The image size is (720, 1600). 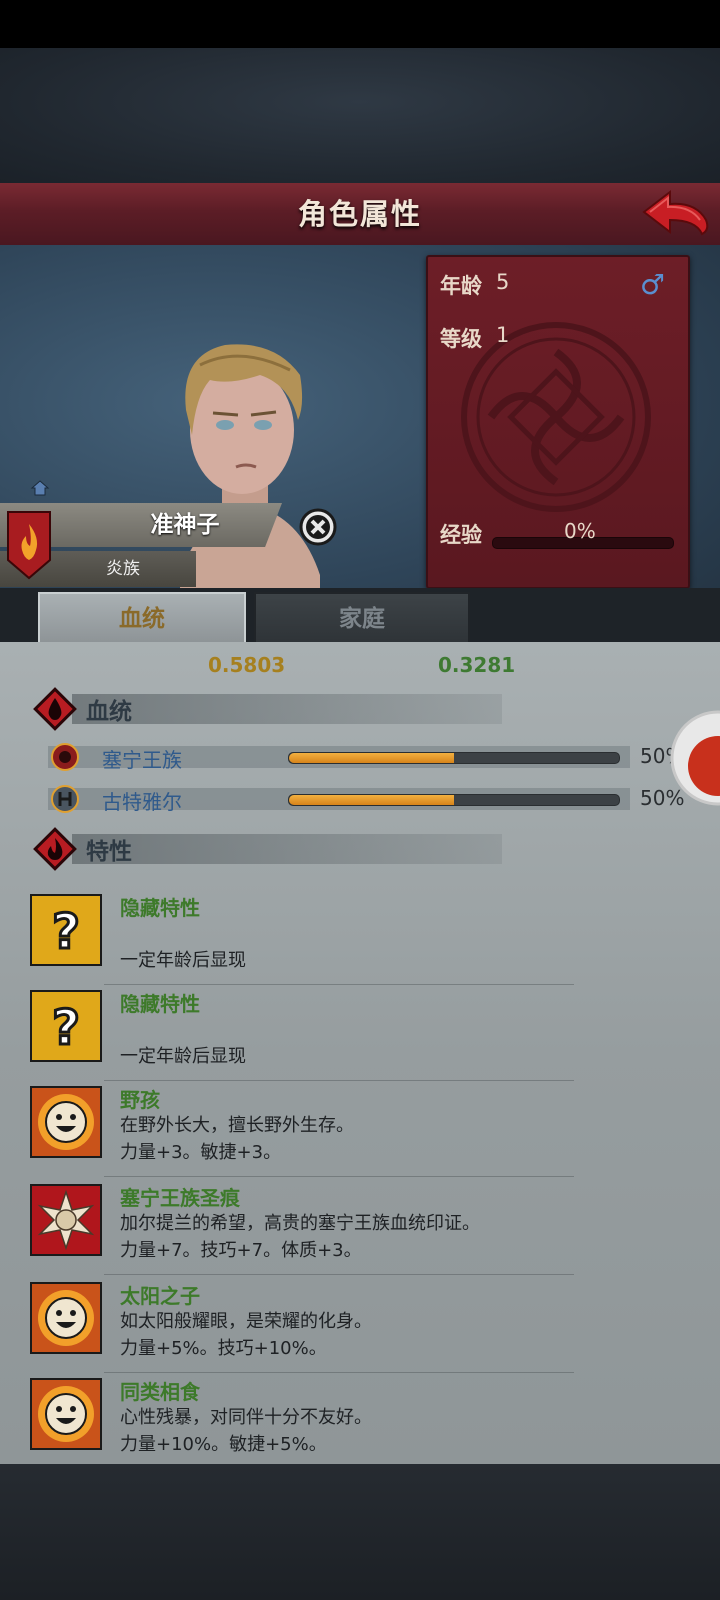 I want to click on sacred-mark-icon, so click(x=66, y=1220).